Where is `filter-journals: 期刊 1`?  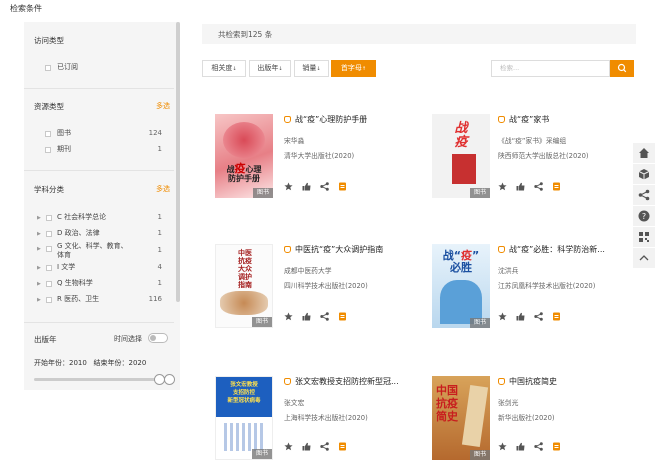 filter-journals: 期刊 1 is located at coordinates (99, 151).